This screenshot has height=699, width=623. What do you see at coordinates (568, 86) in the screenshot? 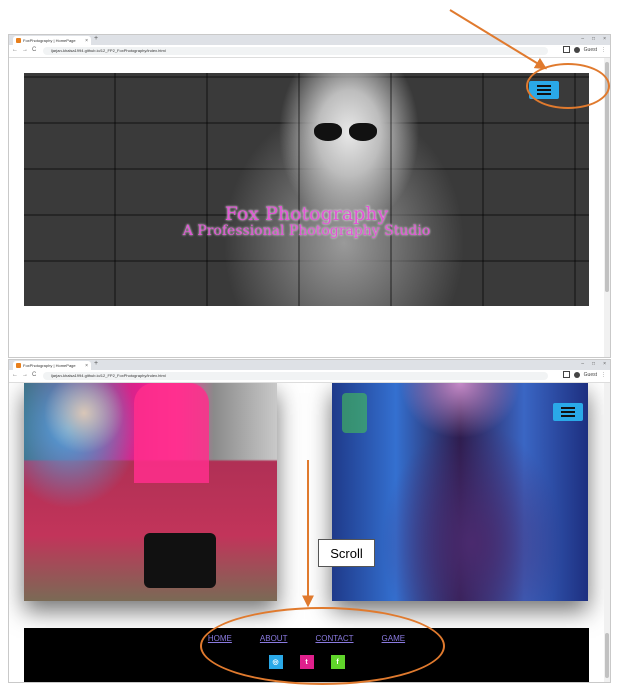
I see `annotation-ellipse-menu` at bounding box center [568, 86].